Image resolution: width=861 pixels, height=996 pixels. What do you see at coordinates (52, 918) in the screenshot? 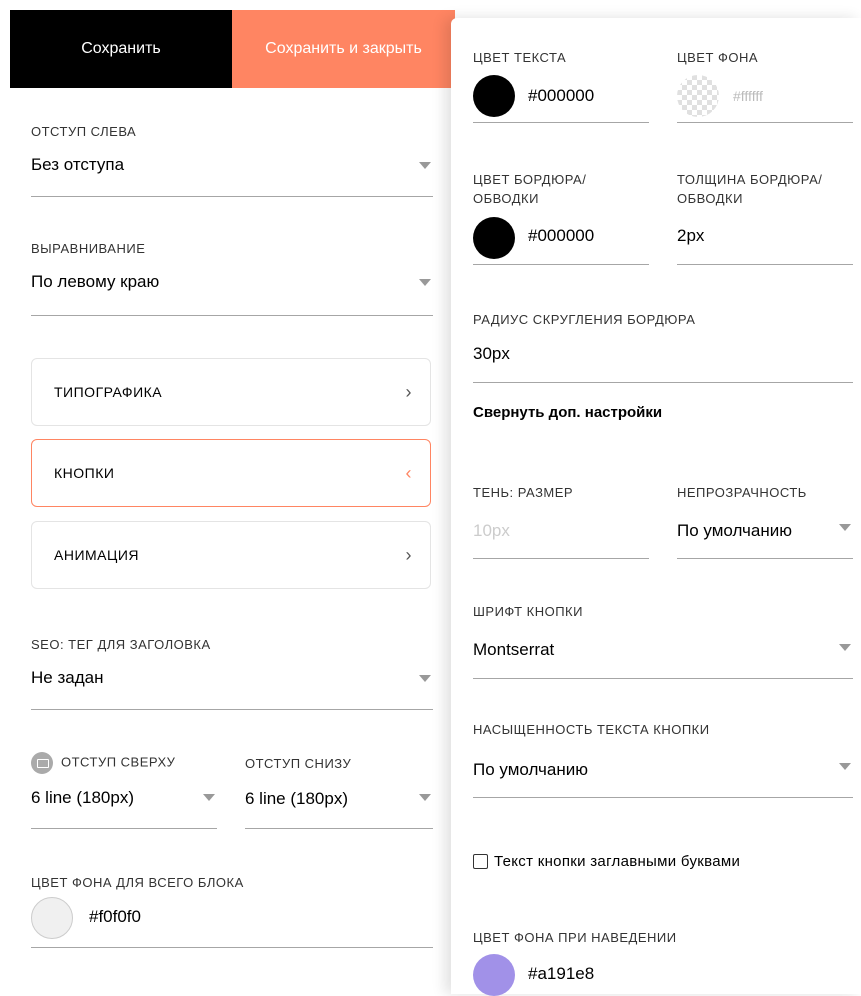
I see `block-bg-swatch` at bounding box center [52, 918].